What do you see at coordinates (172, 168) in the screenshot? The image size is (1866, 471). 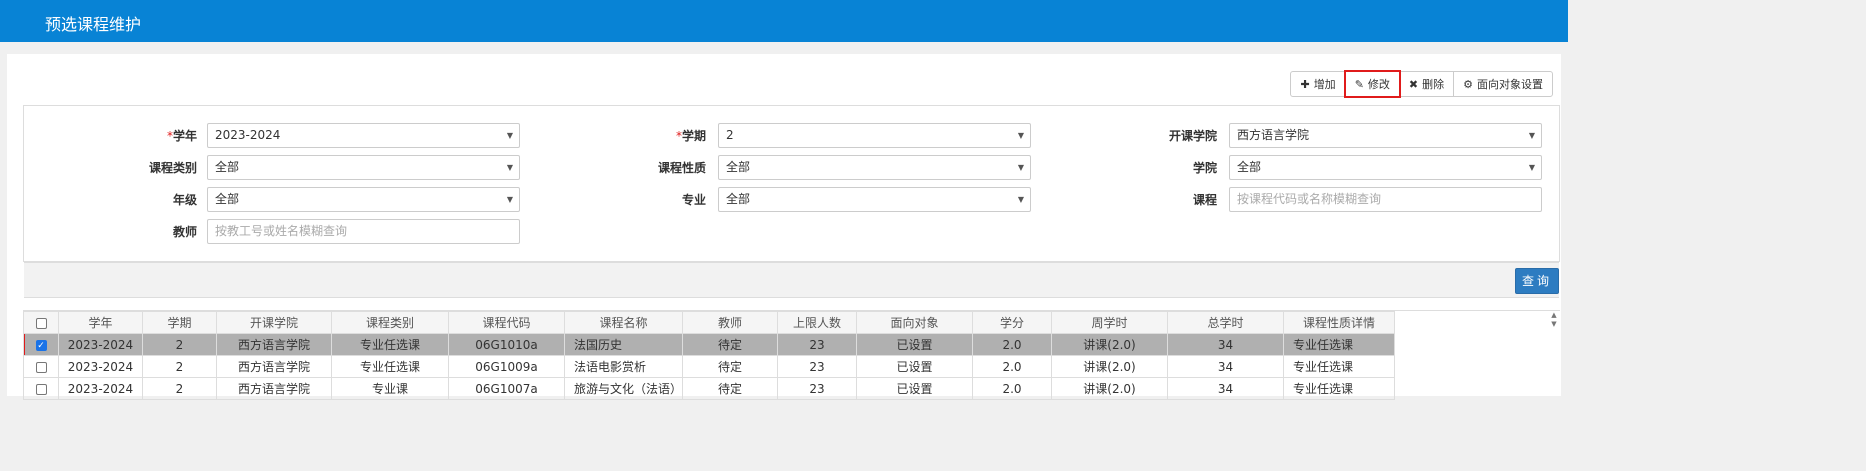 I see `category-label: 课程类别` at bounding box center [172, 168].